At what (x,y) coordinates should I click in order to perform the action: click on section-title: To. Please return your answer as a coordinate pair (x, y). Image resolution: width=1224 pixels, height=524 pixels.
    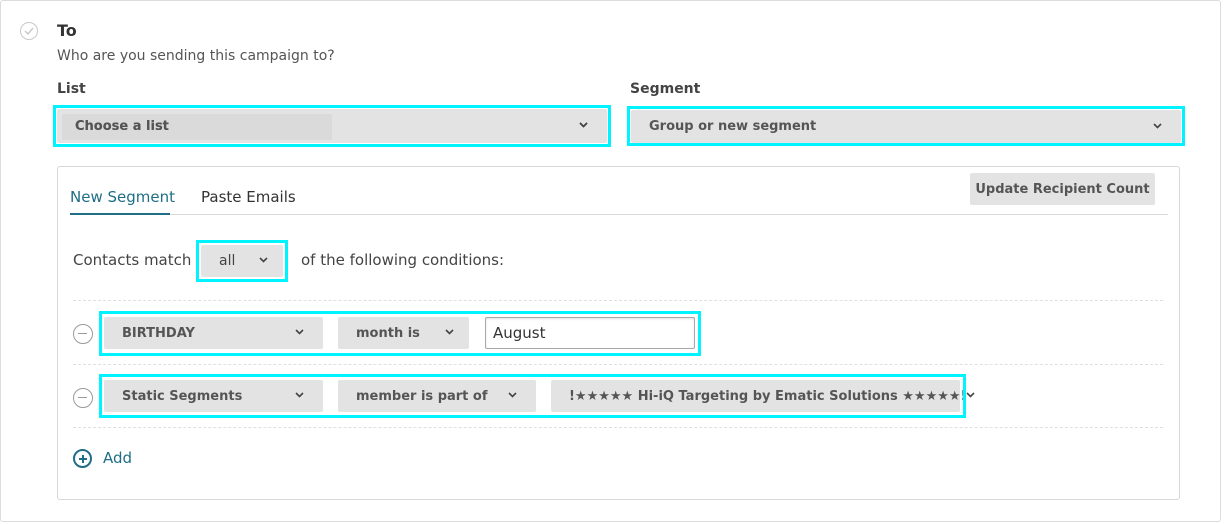
    Looking at the image, I should click on (67, 30).